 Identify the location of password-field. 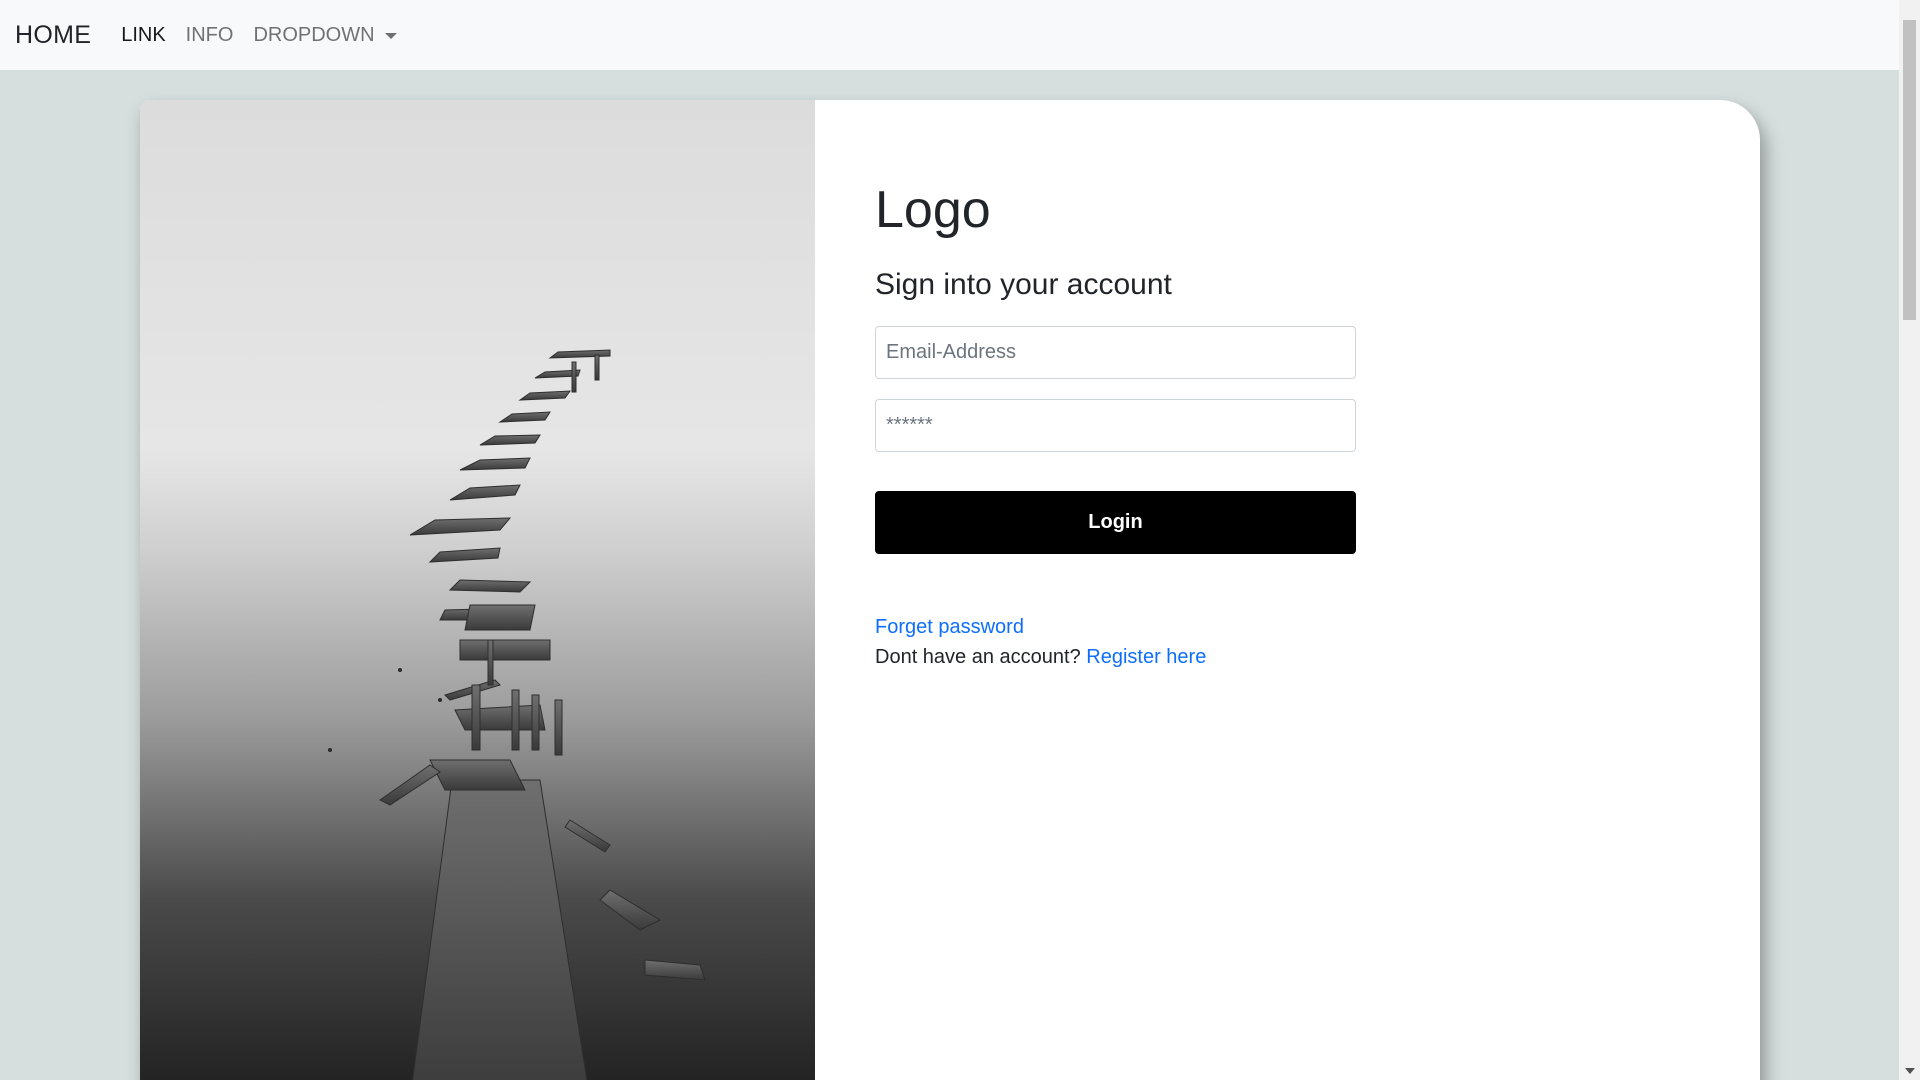
(1115, 425).